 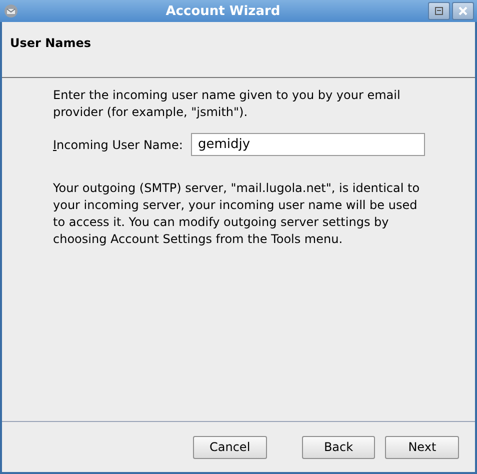 I want to click on cancel-button: Cancel, so click(x=230, y=447).